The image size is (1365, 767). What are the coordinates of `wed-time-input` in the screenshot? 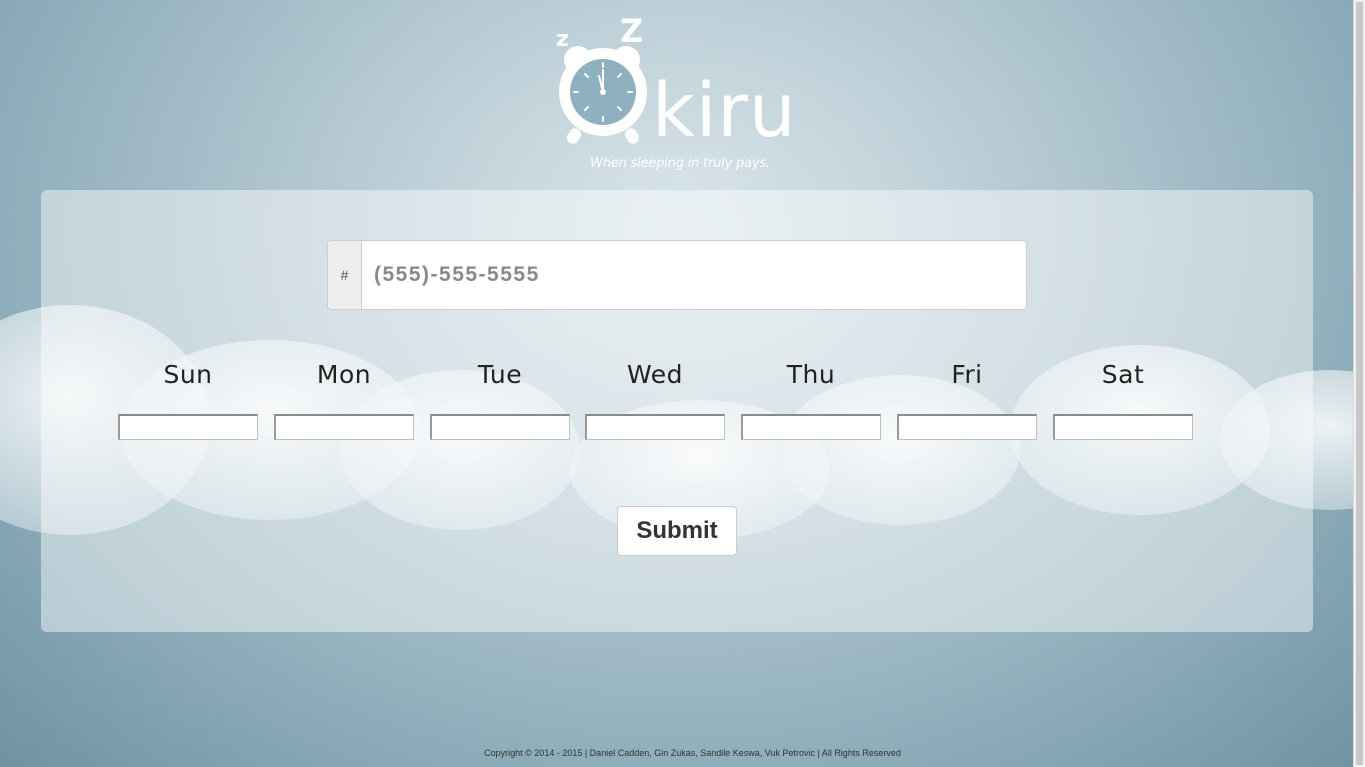 It's located at (655, 427).